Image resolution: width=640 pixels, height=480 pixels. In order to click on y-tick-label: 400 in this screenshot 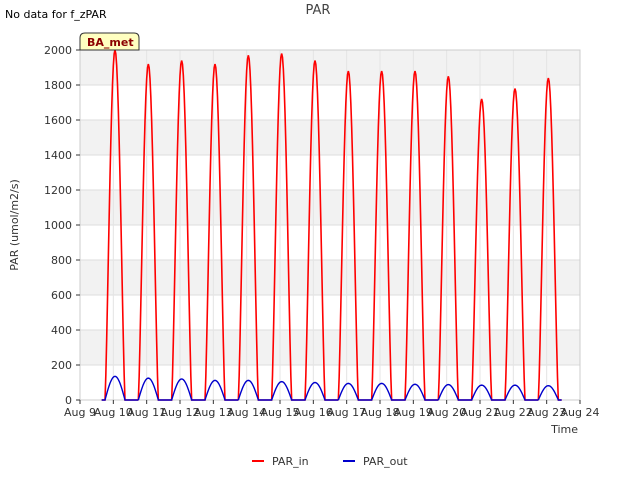, I will do `click(61, 330)`.